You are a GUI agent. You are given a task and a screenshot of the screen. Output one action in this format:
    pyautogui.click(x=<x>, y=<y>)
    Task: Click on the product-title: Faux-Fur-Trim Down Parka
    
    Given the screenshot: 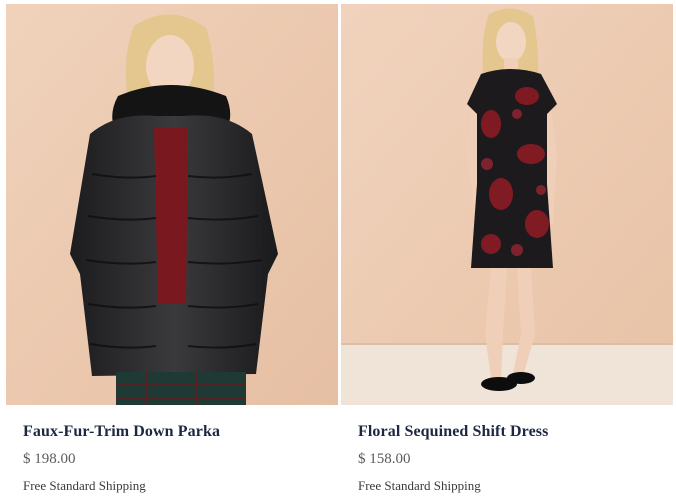 What is the action you would take?
    pyautogui.click(x=121, y=432)
    